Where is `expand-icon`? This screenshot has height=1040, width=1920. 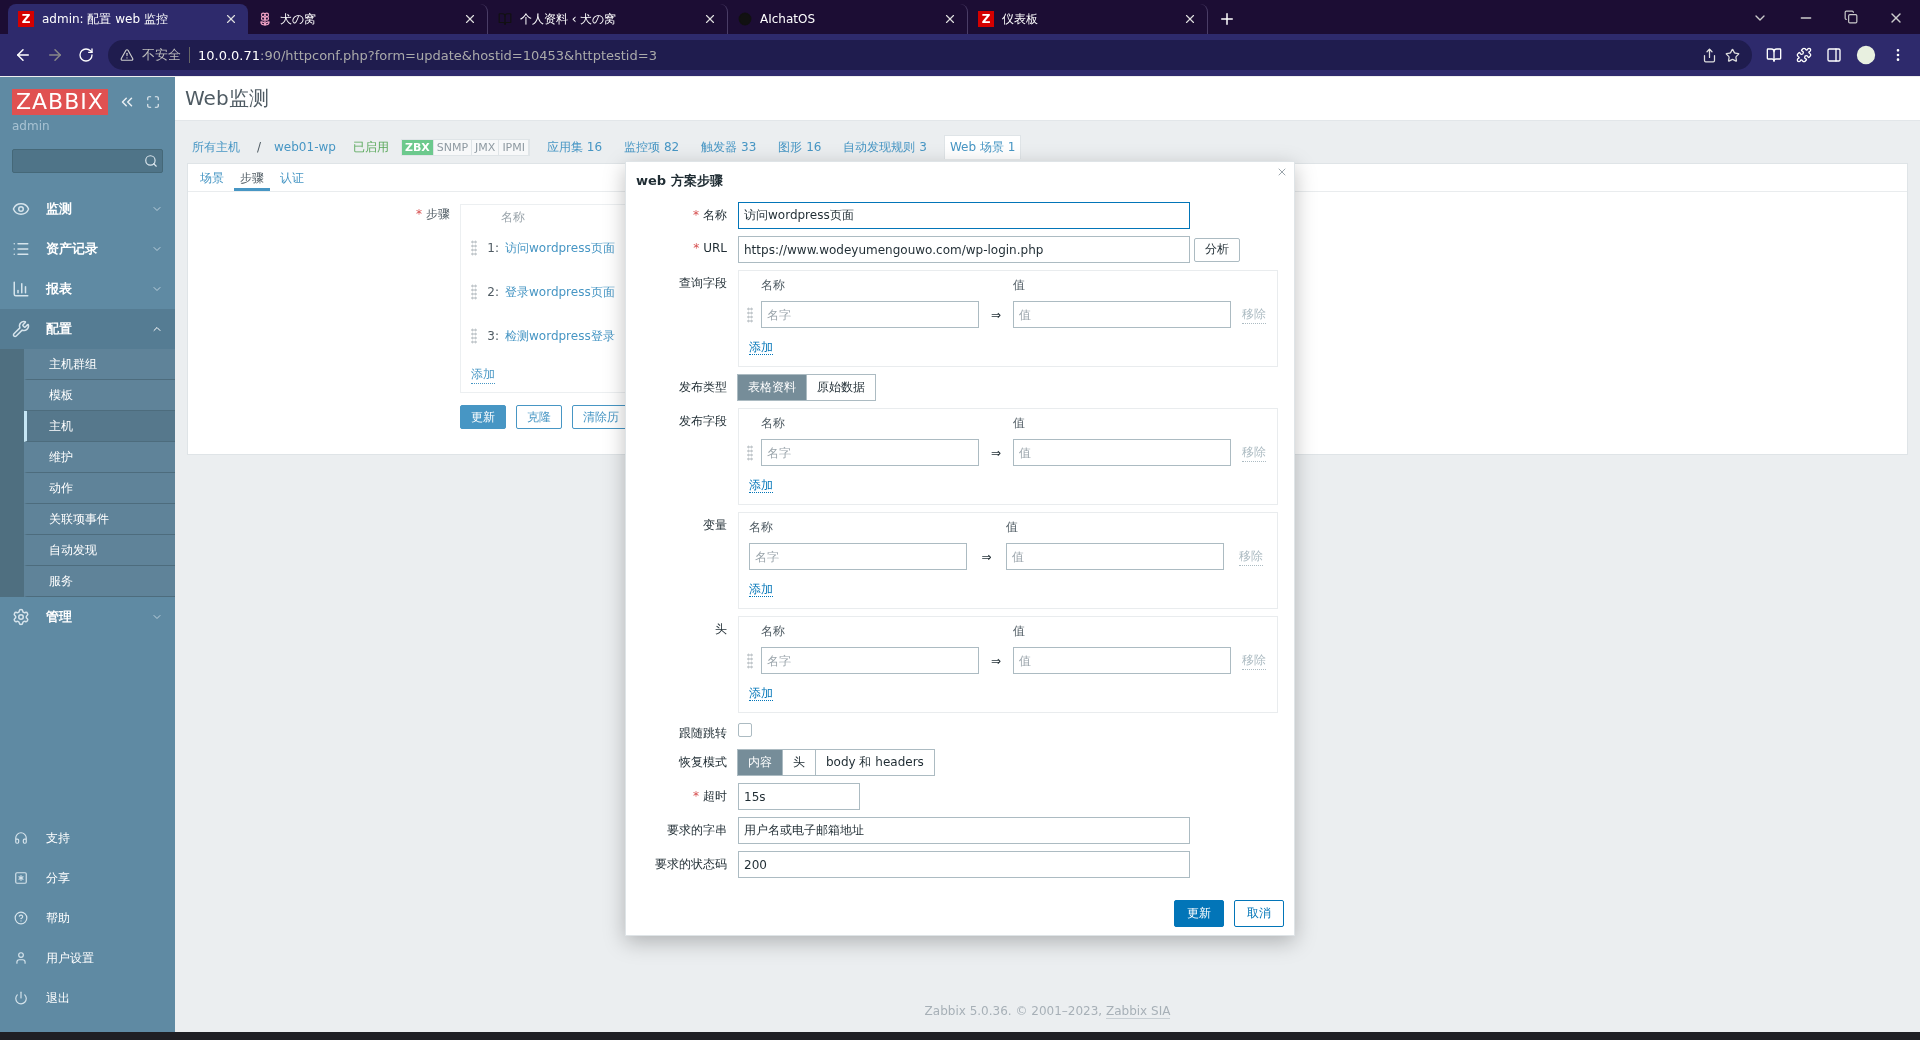
expand-icon is located at coordinates (152, 102).